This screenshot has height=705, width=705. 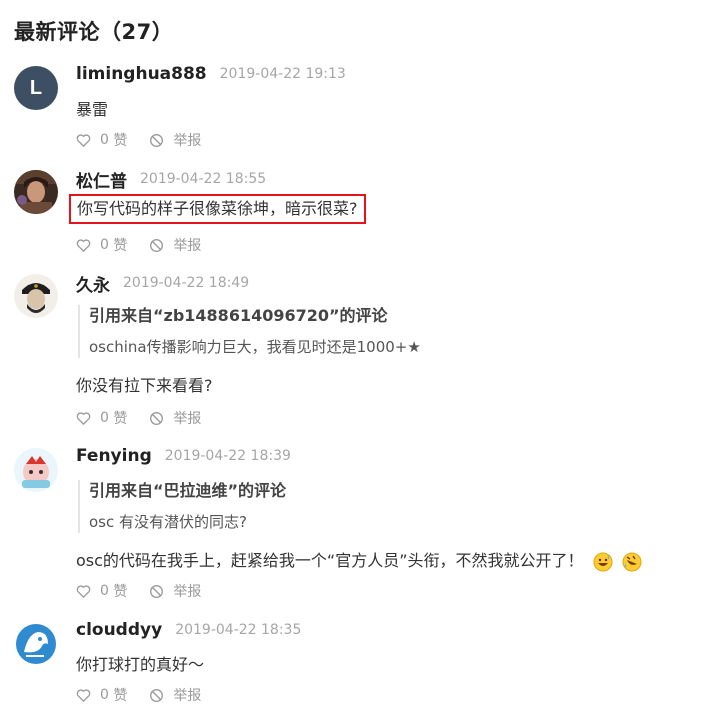 What do you see at coordinates (94, 32) in the screenshot?
I see `section-title: 最新评论（27）` at bounding box center [94, 32].